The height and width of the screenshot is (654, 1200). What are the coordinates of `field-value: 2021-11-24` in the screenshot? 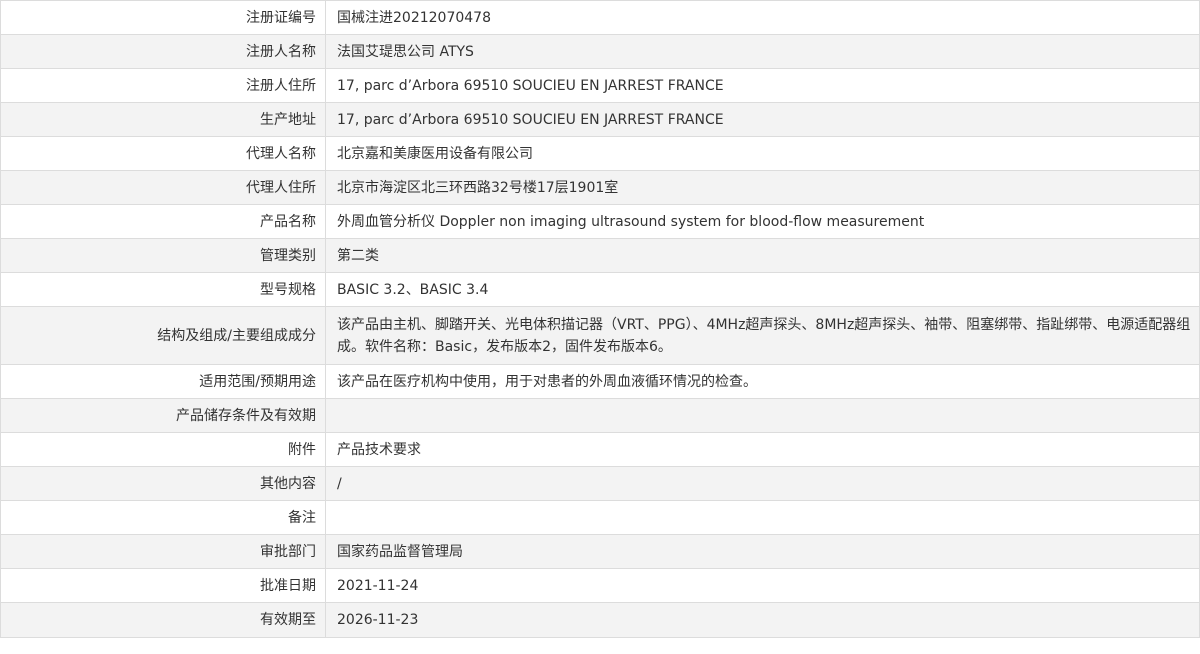 It's located at (762, 585).